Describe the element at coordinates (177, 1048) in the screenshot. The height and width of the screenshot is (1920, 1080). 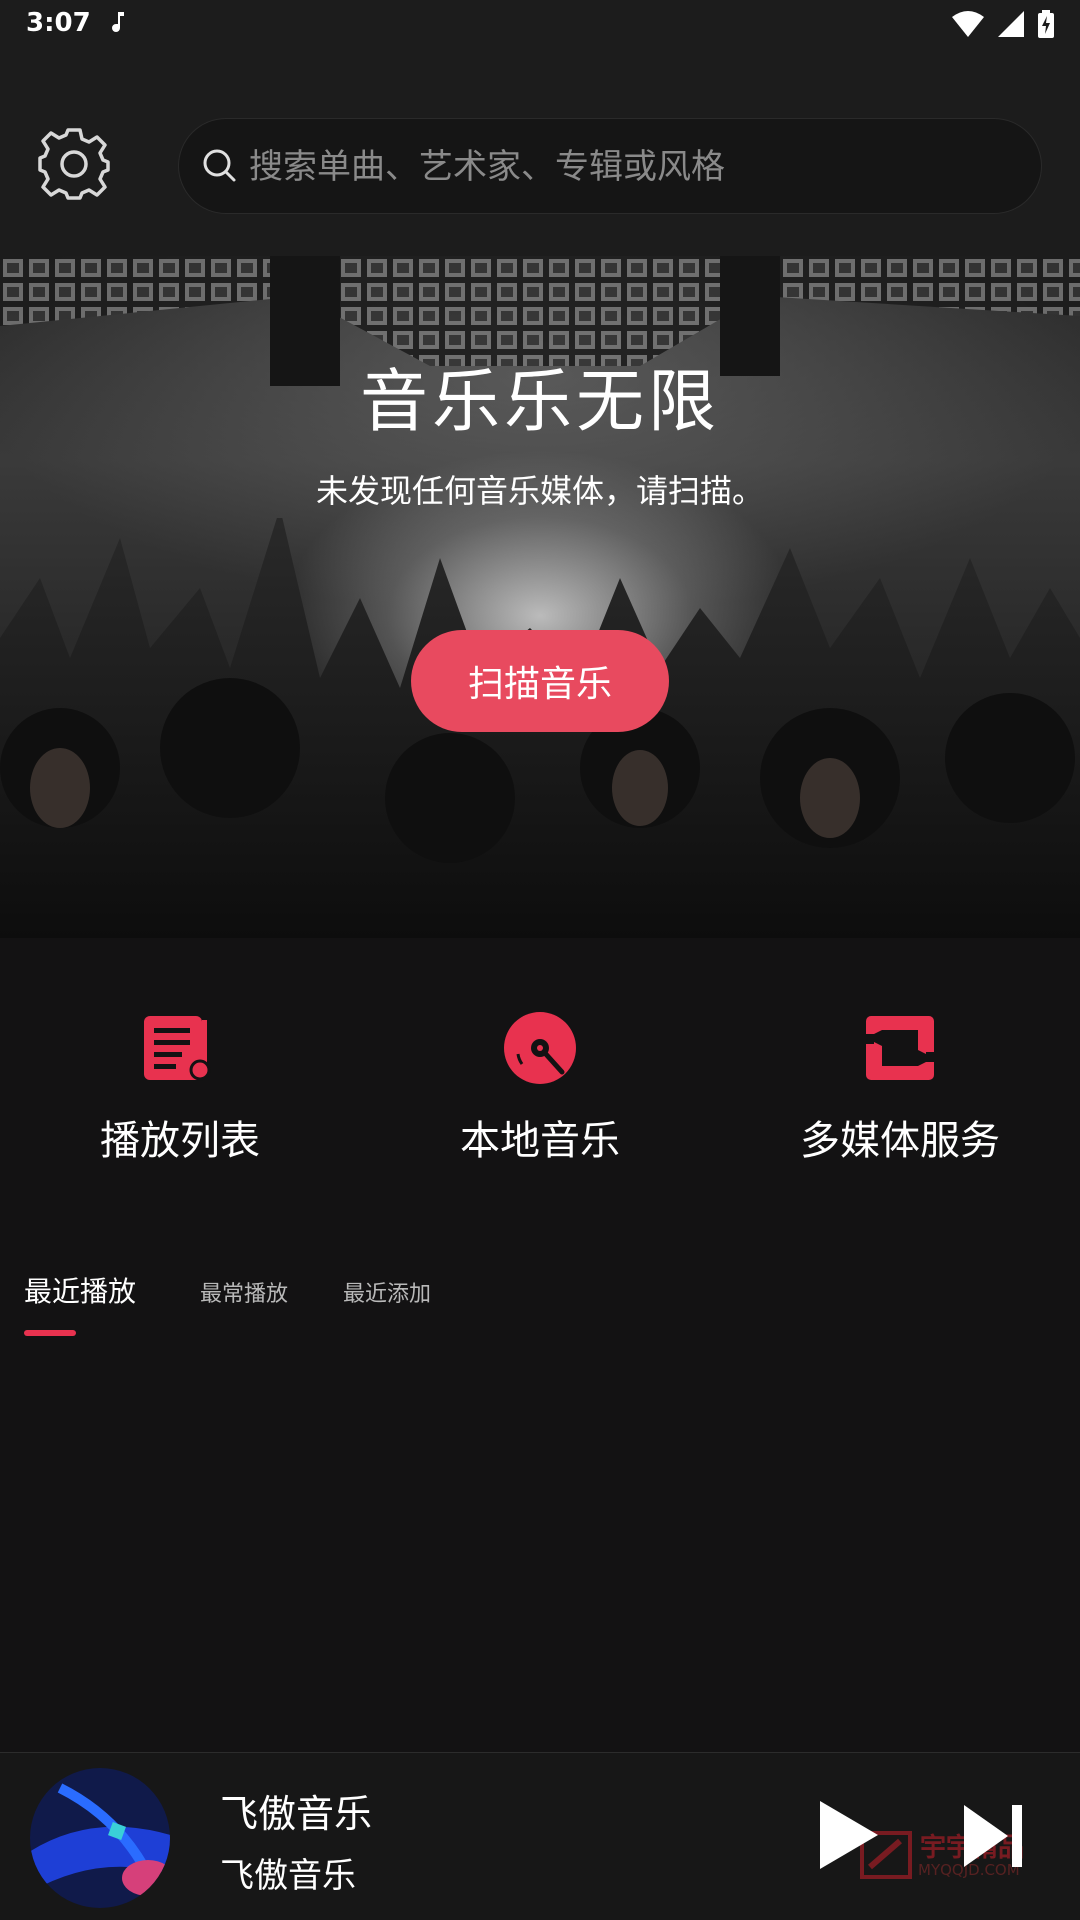
I see `playlist-icon` at that location.